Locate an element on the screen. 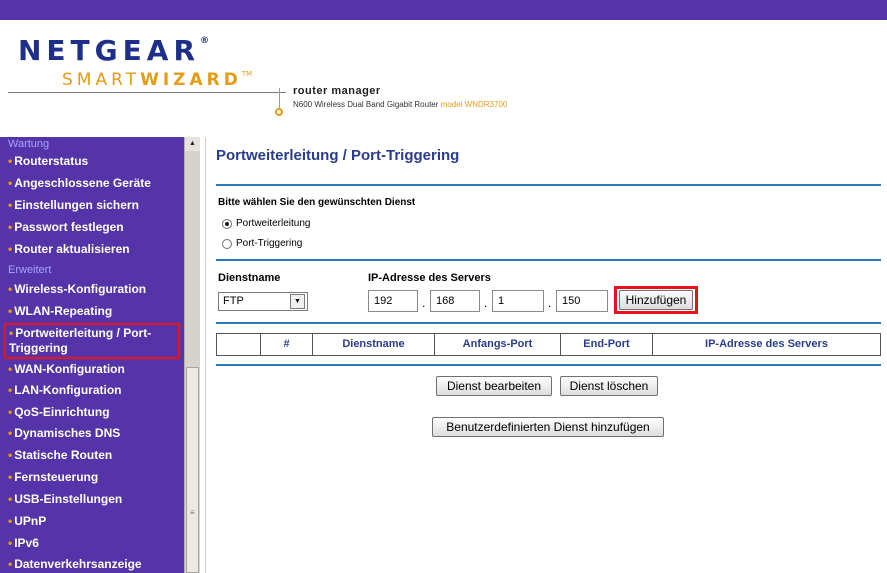  app-name: router manager is located at coordinates (337, 91).